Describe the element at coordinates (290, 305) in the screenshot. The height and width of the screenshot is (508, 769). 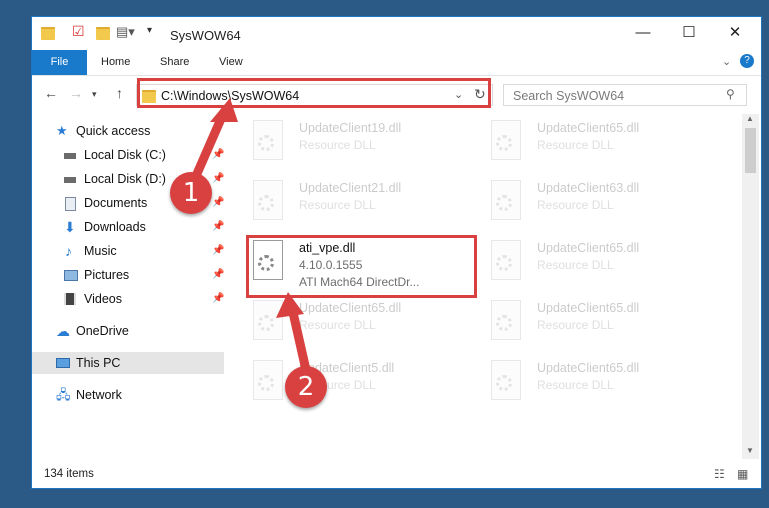
I see `arrow-2-head` at that location.